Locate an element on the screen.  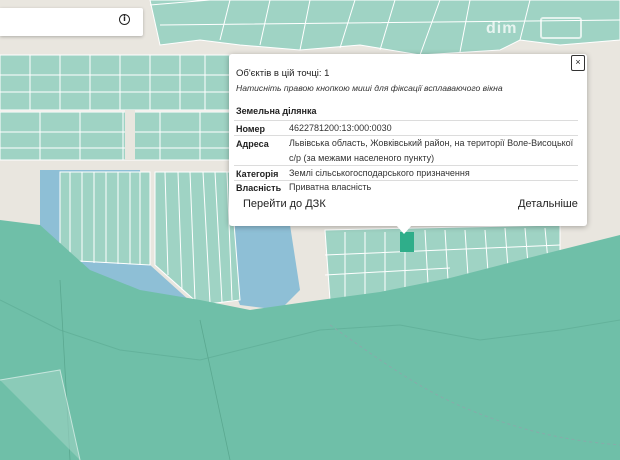
popup-pointer is located at coordinates (404, 229).